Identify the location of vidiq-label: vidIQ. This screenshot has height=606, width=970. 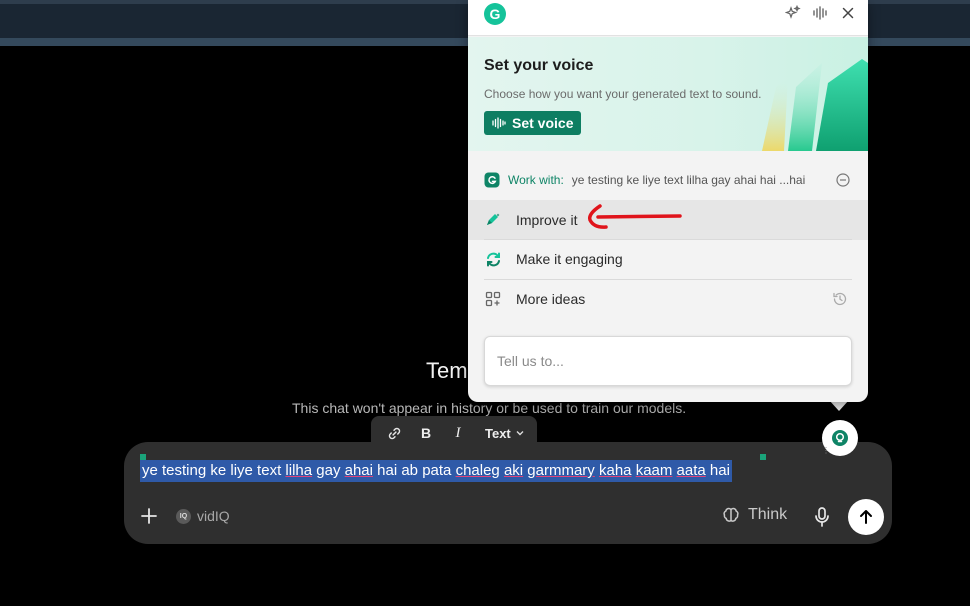
(213, 516).